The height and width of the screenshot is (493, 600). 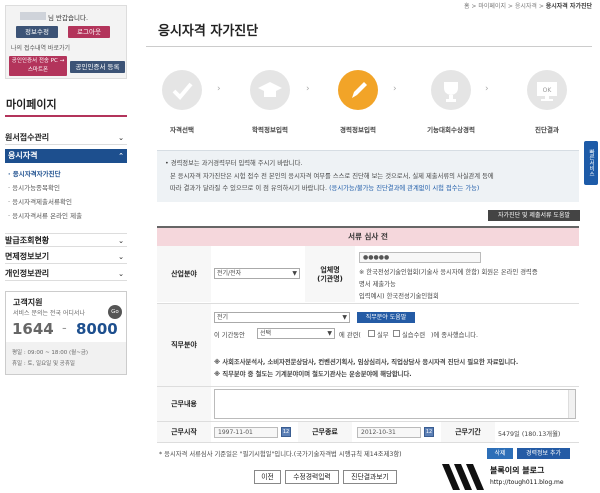 What do you see at coordinates (571, 404) in the screenshot?
I see `textarea-scrollbar` at bounding box center [571, 404].